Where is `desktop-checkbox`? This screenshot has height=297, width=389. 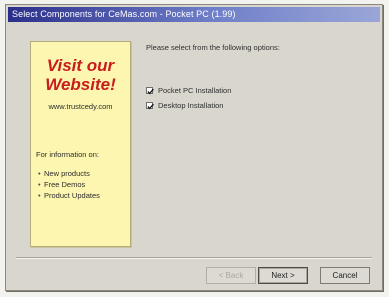 desktop-checkbox is located at coordinates (150, 105).